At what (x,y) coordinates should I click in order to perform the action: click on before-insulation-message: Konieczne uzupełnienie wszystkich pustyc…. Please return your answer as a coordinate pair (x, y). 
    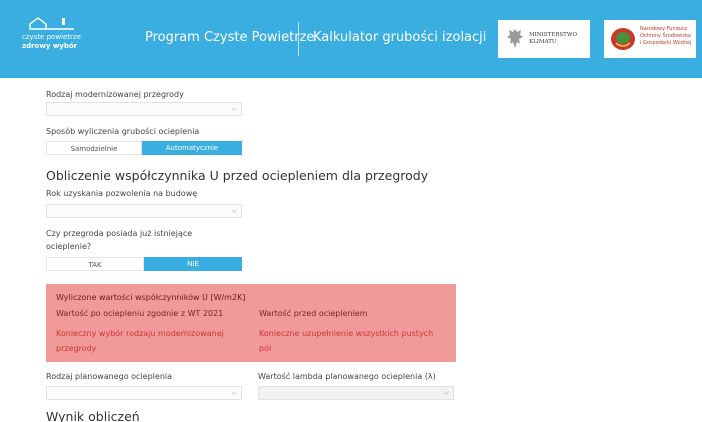
    Looking at the image, I should click on (346, 341).